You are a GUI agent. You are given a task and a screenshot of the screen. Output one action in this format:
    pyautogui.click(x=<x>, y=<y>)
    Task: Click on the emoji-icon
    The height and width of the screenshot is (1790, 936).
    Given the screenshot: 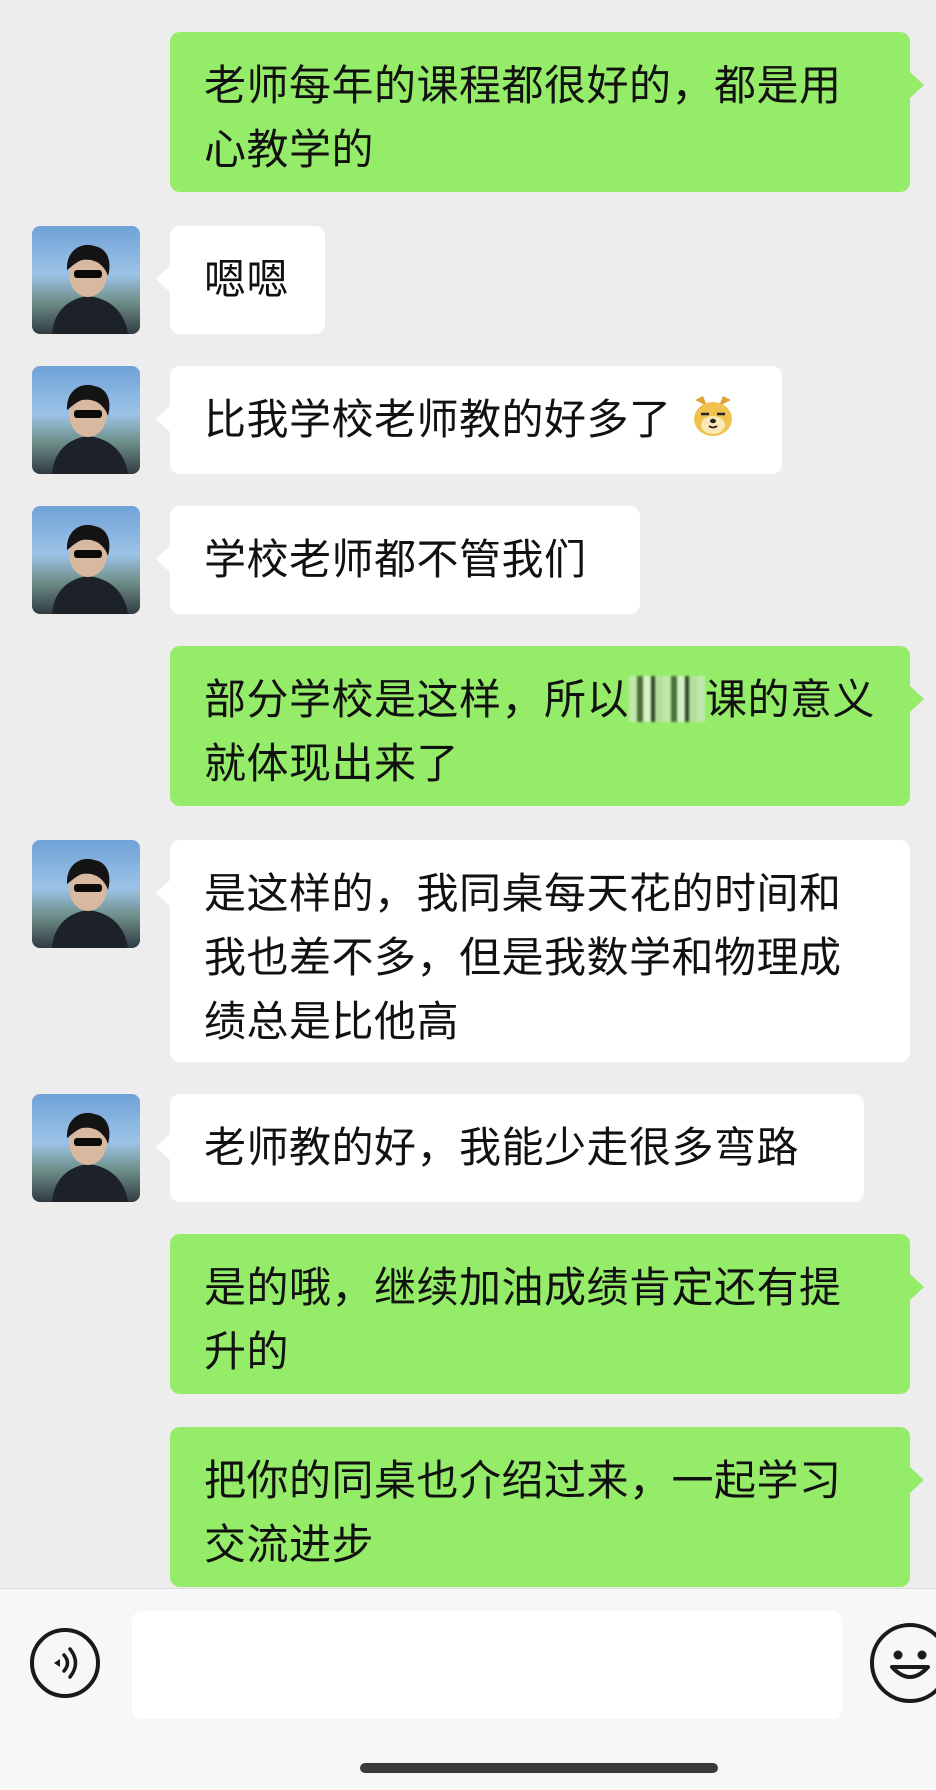 What is the action you would take?
    pyautogui.click(x=903, y=1663)
    